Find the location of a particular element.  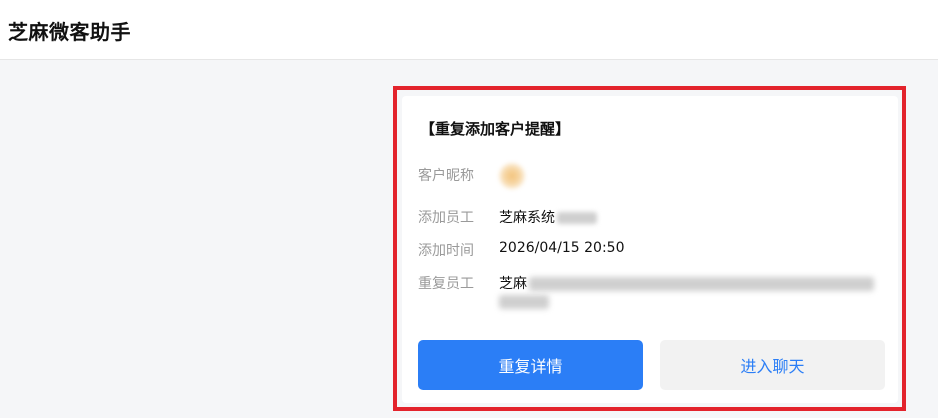

staff-value: 芝麻系统 is located at coordinates (548, 217).